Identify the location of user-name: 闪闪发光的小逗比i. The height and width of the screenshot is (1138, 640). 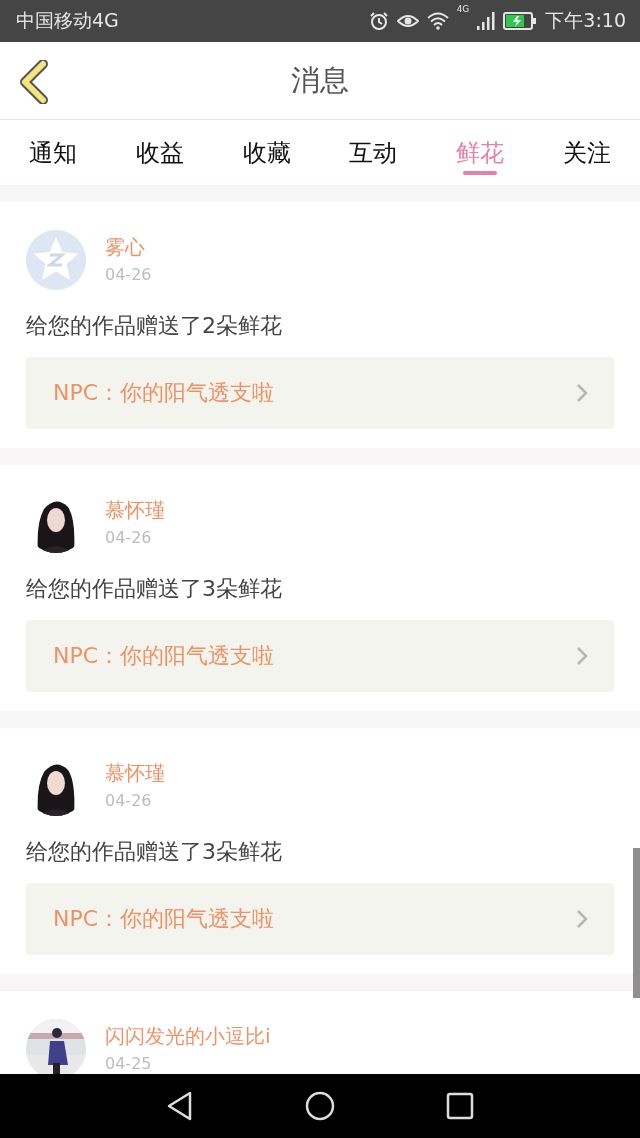
(188, 1036).